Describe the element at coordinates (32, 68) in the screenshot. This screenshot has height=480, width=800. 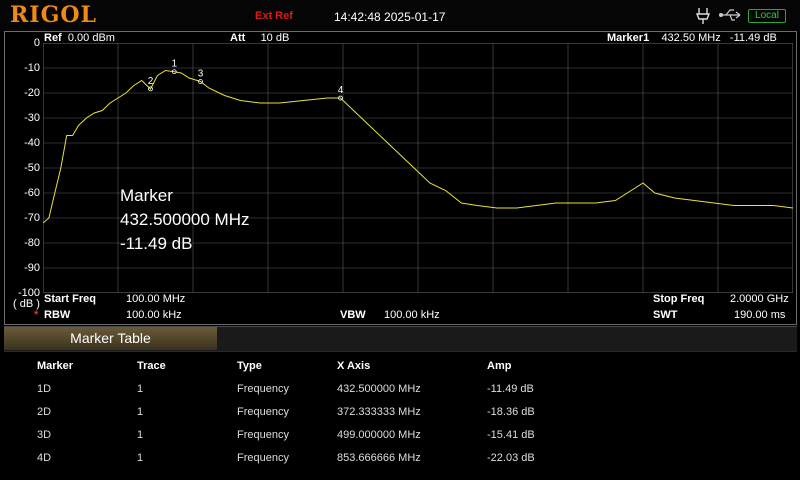
I see `y-tick-label: -10` at that location.